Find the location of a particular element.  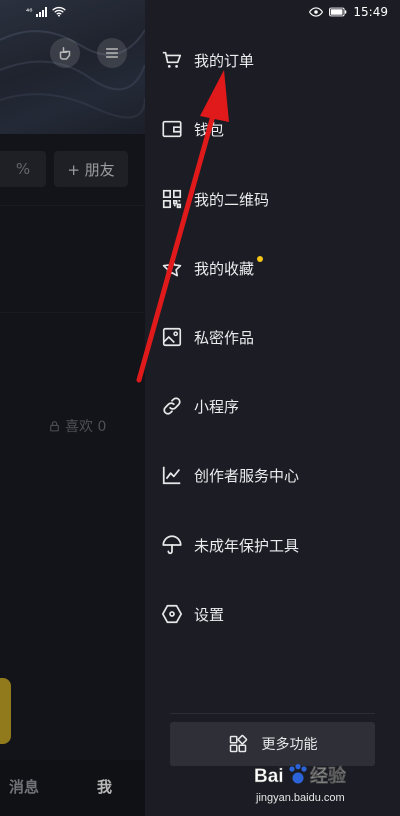

menu-item-favorites: 我的收藏 is located at coordinates (272, 268).